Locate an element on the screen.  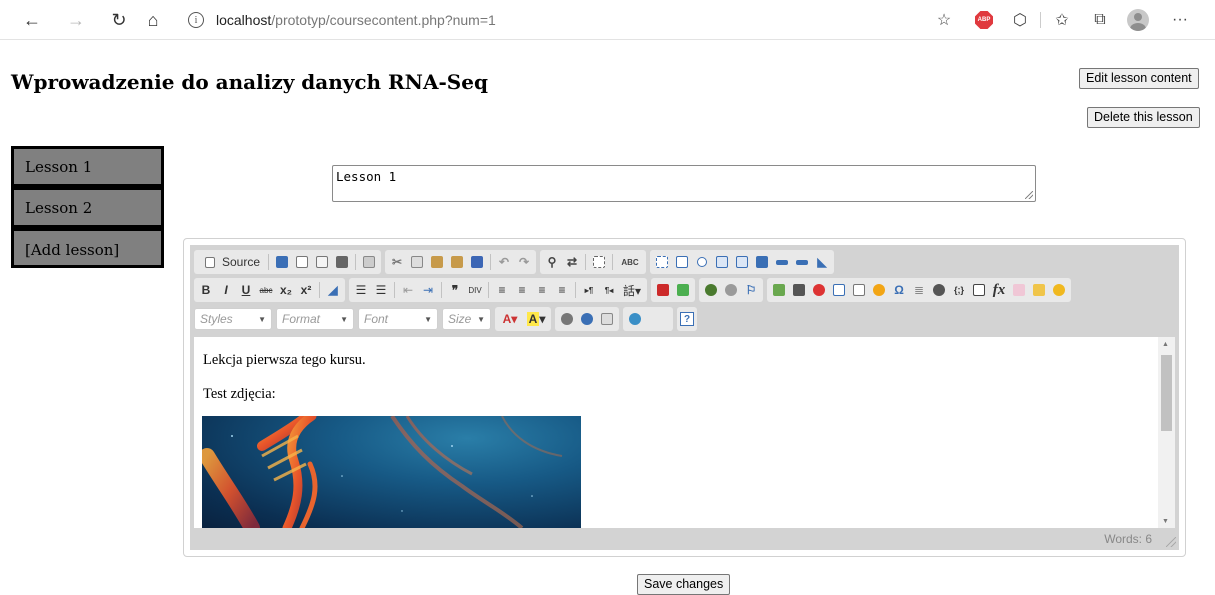
italic-icon: I is located at coordinates (226, 290).